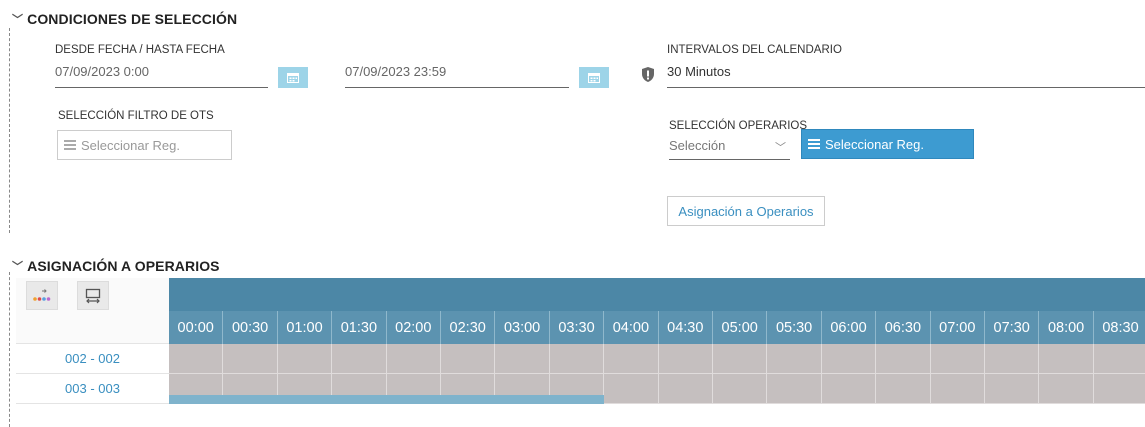 This screenshot has width=1145, height=427. What do you see at coordinates (906, 76) in the screenshot?
I see `interval-select: 30 Minutos` at bounding box center [906, 76].